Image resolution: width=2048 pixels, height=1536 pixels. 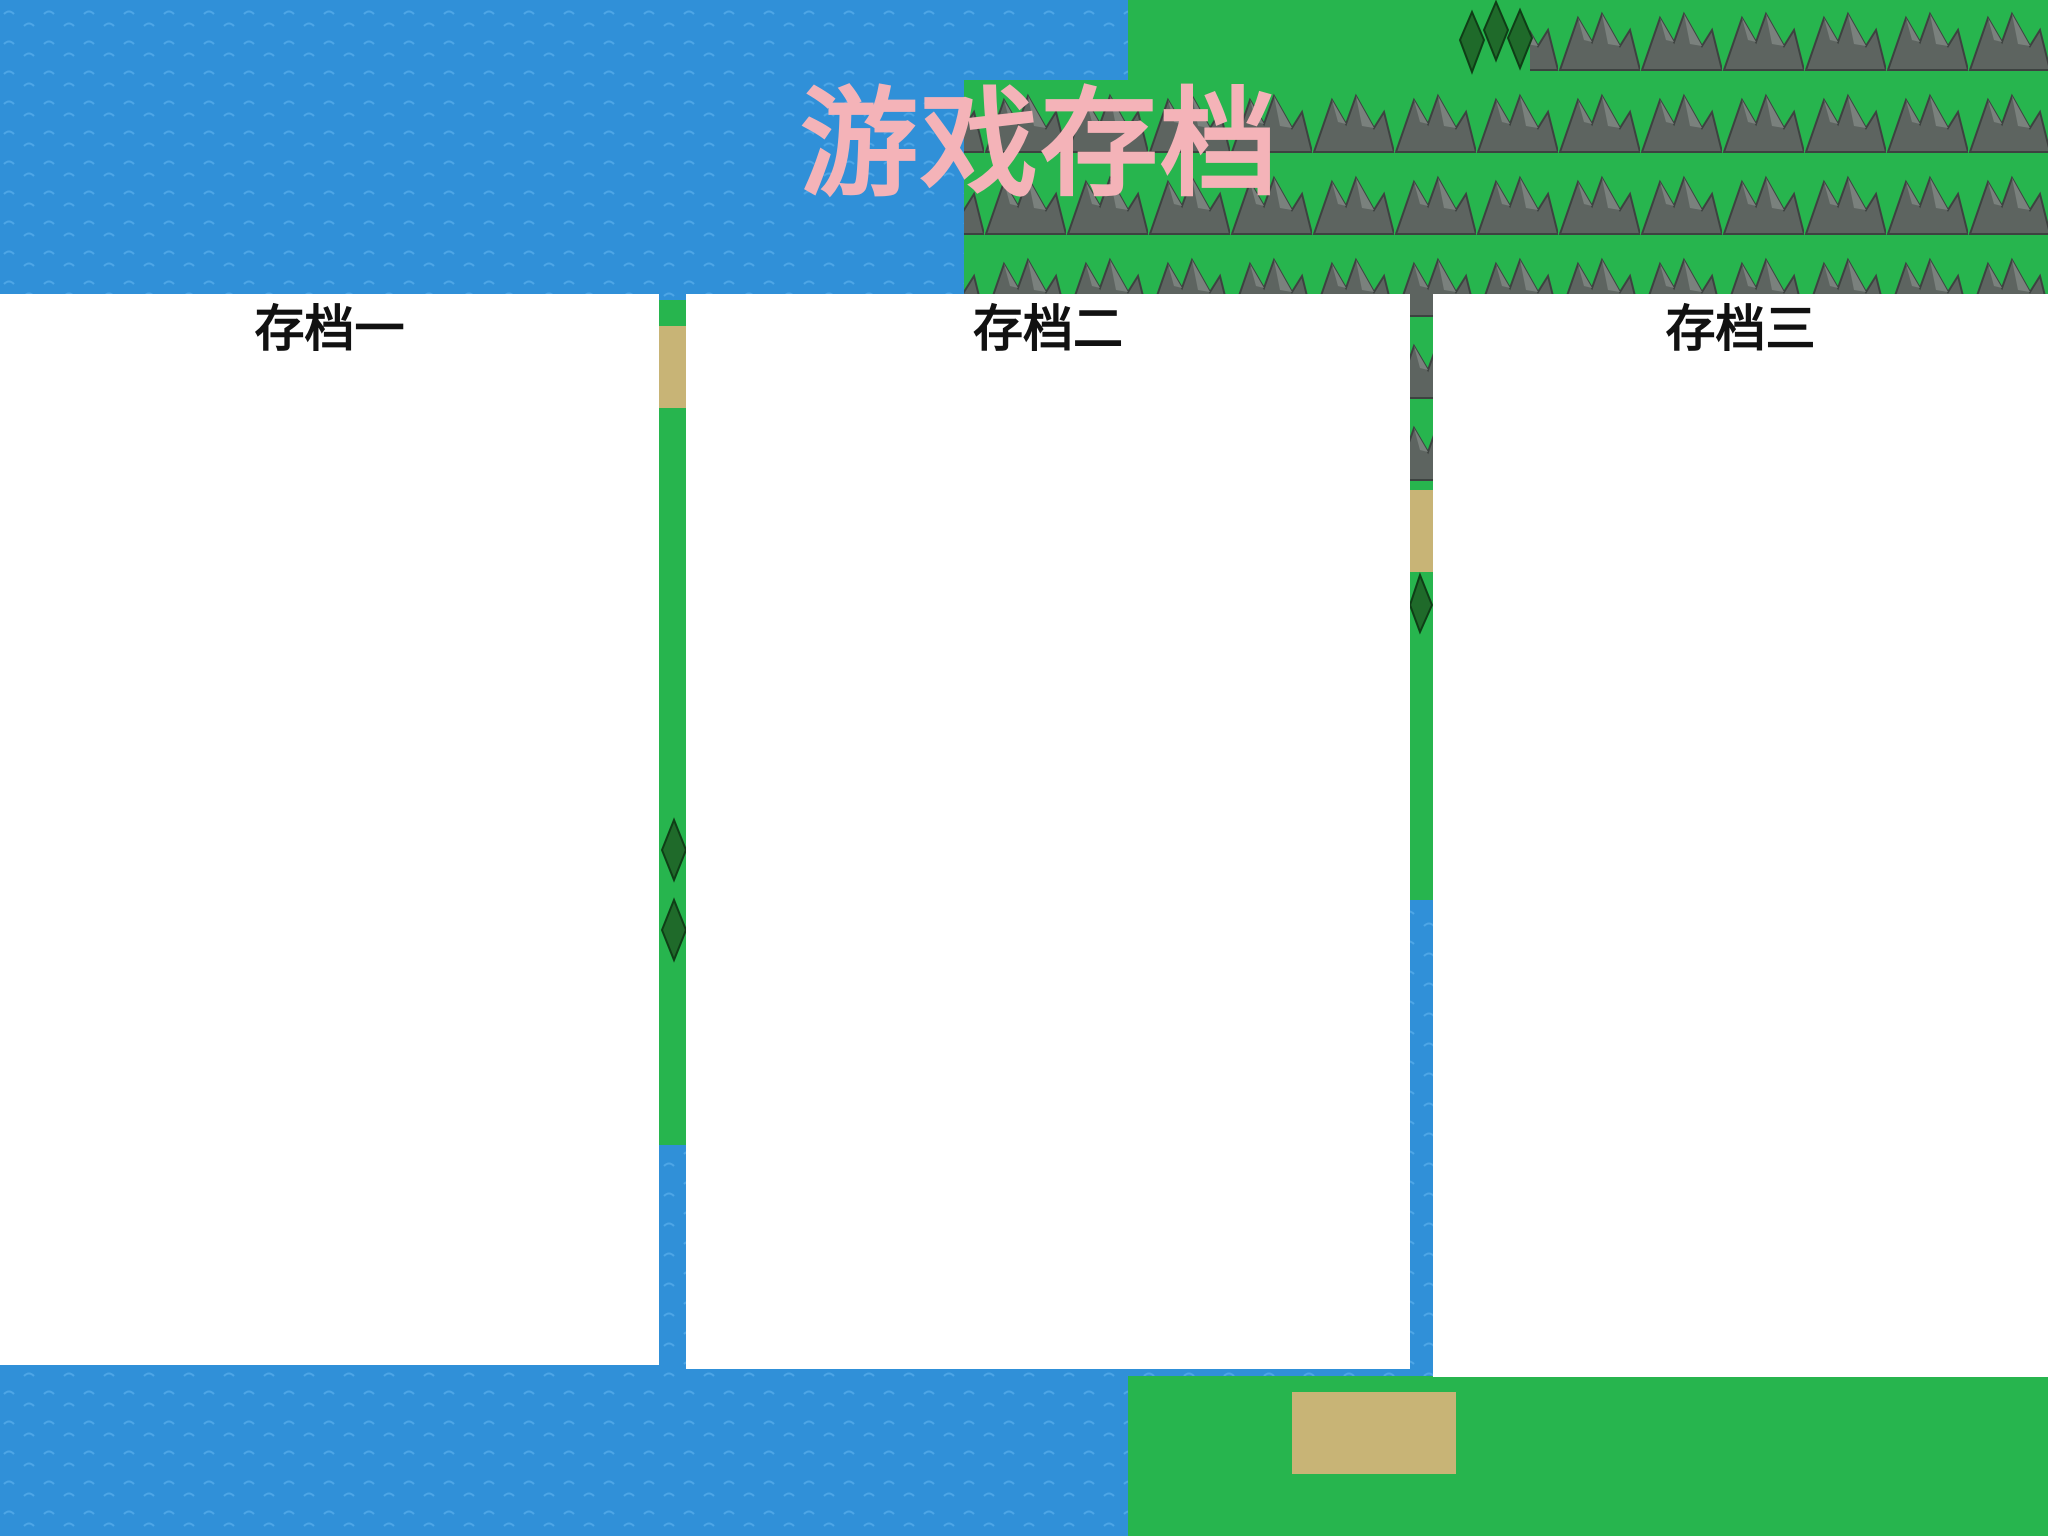 I want to click on save-slot-3-label: 存档三, so click(x=1740, y=329).